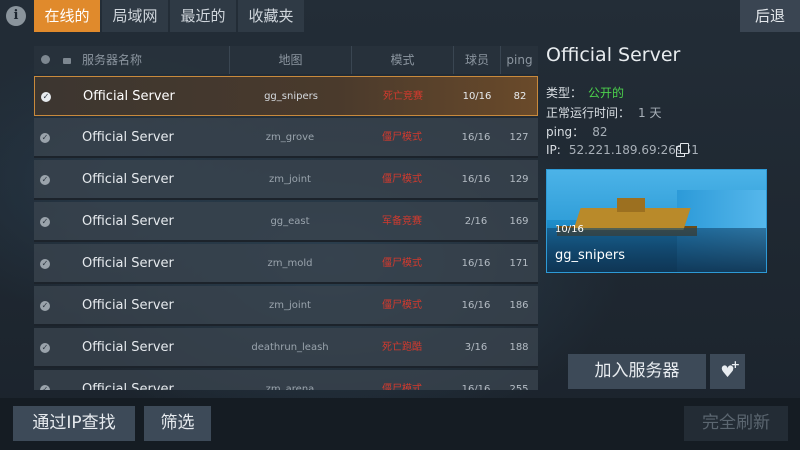  I want to click on table-row: ✓ Official Server zm_mold 僵尸模式 16/16 171, so click(286, 264).